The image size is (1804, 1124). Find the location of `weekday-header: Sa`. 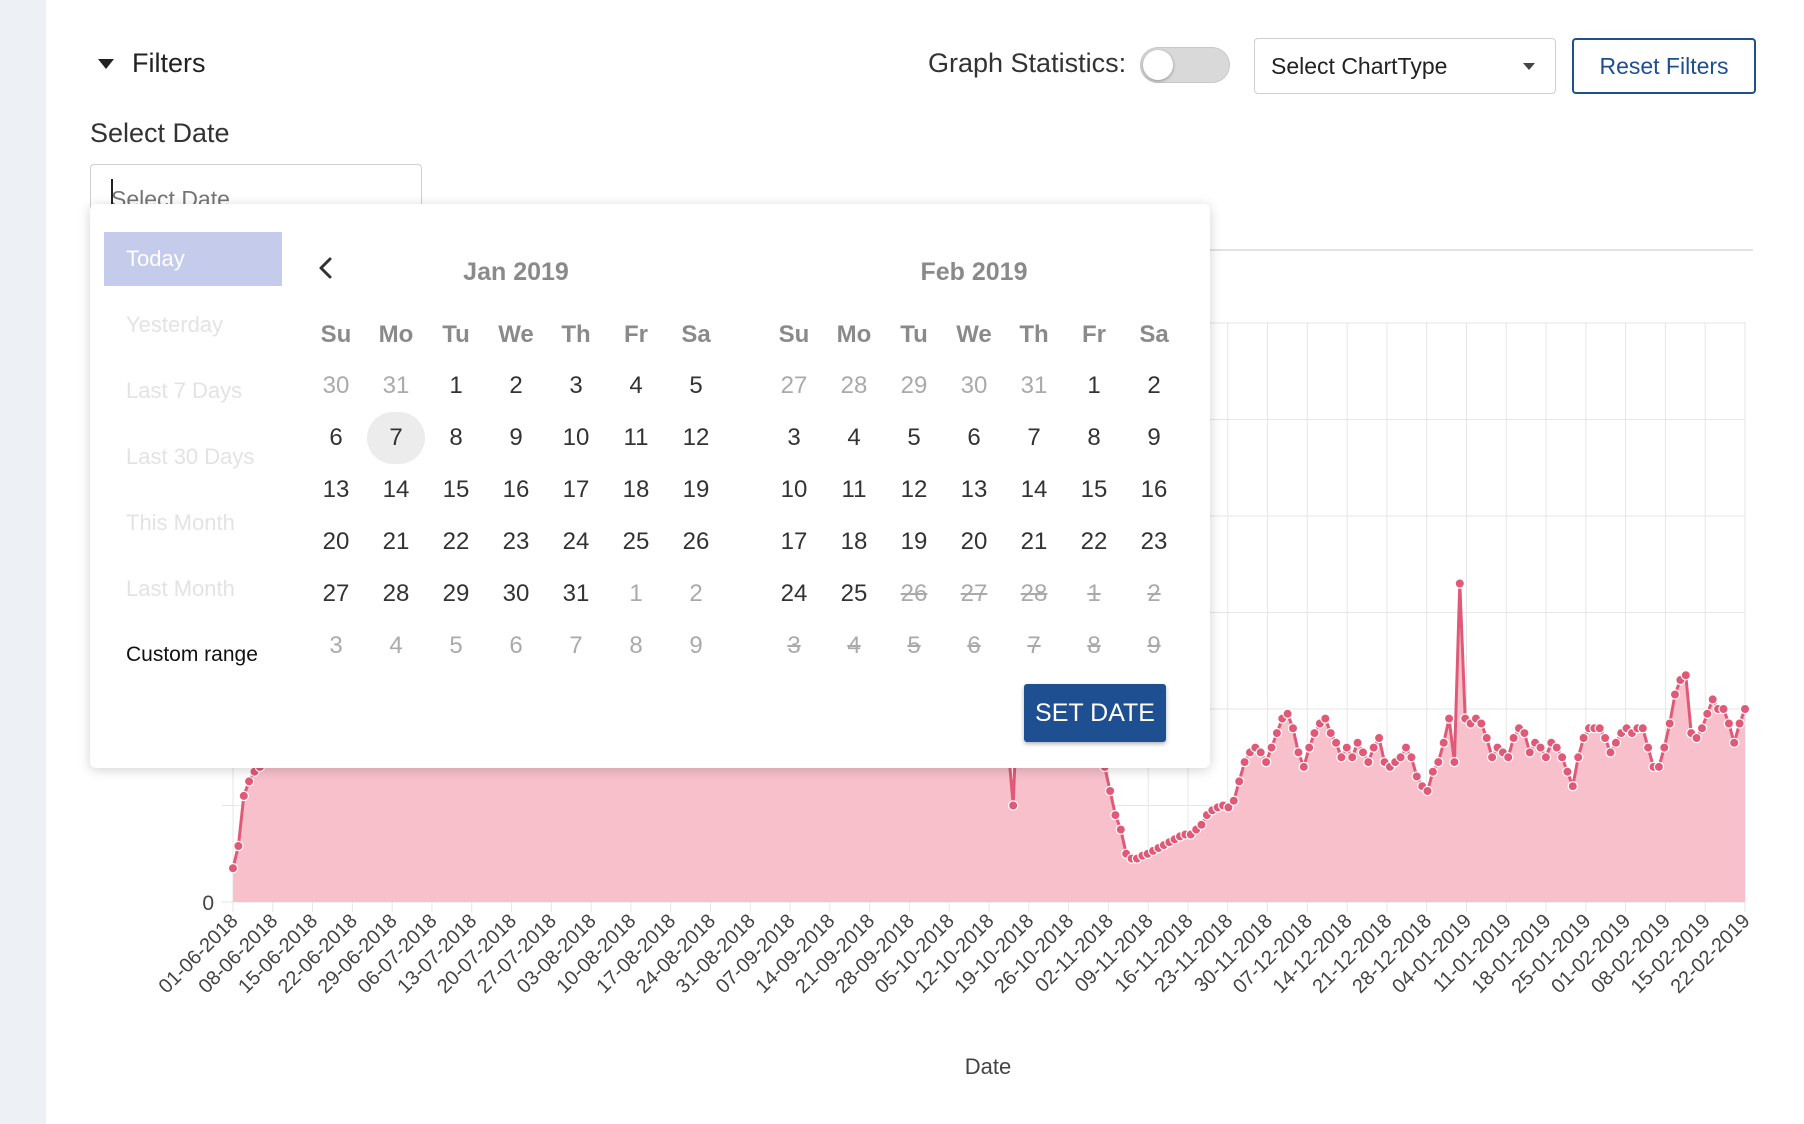

weekday-header: Sa is located at coordinates (696, 334).